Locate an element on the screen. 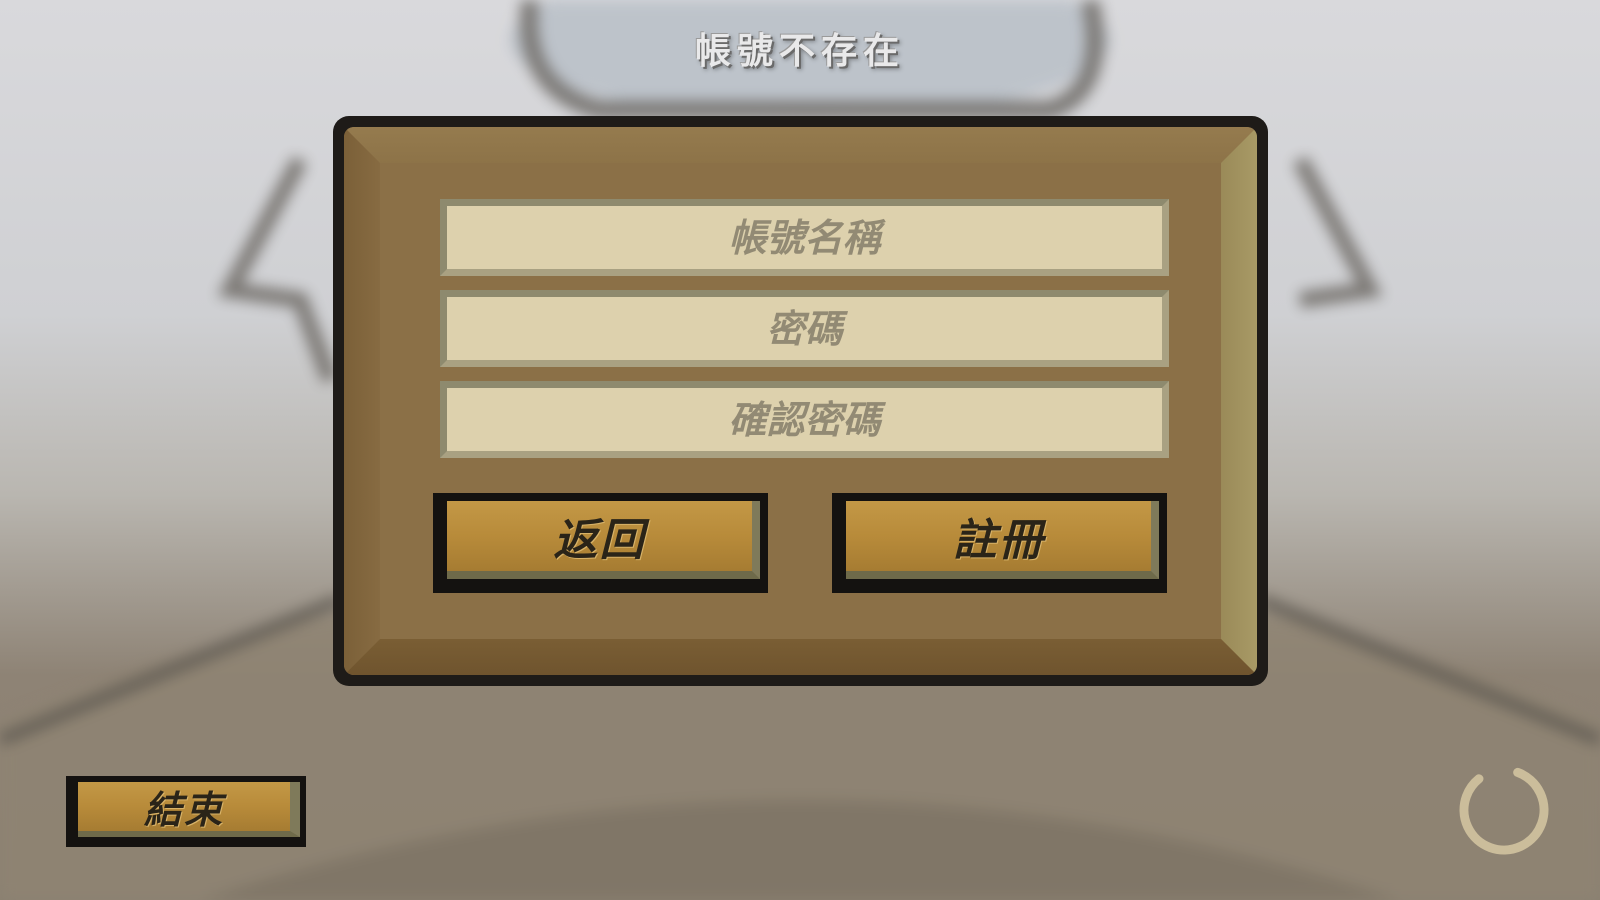 Image resolution: width=1600 pixels, height=900 pixels. exit-button: 結束 is located at coordinates (186, 811).